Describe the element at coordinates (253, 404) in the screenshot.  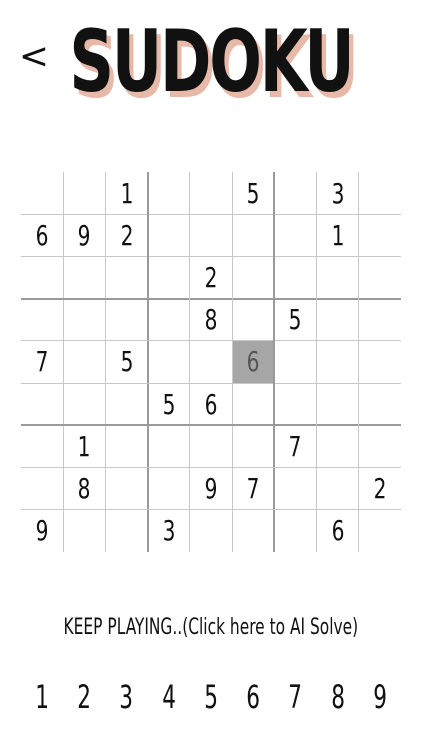
I see `board-cell-r6c6` at that location.